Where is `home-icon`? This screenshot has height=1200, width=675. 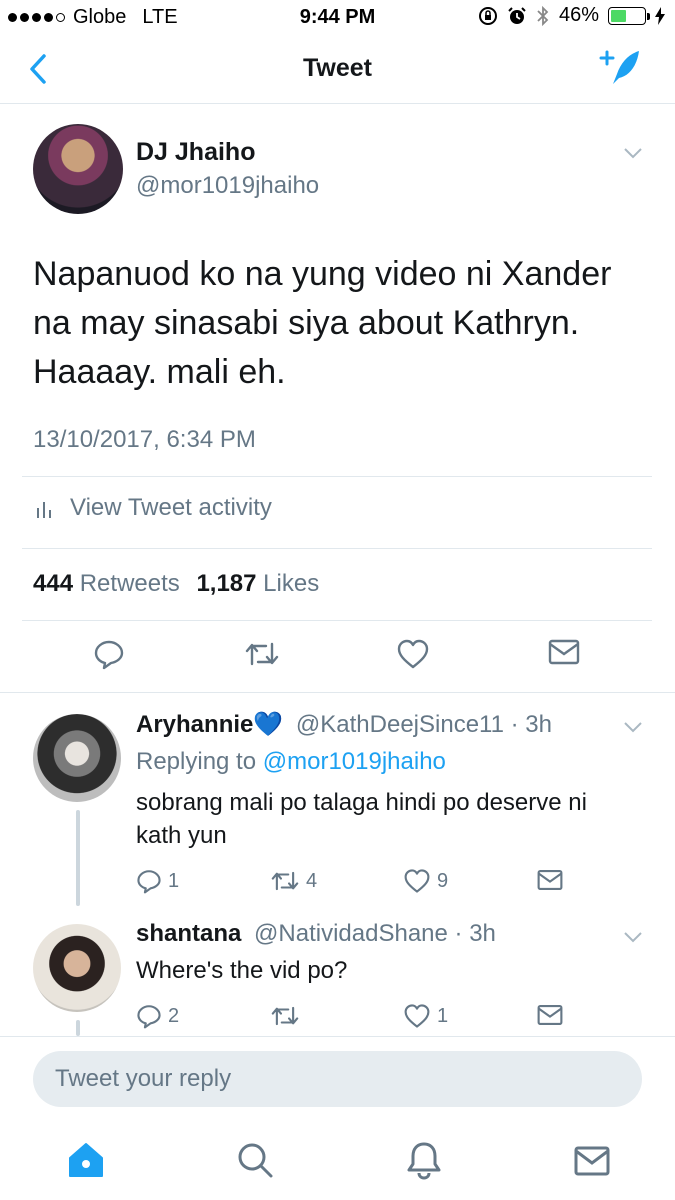 home-icon is located at coordinates (86, 1160).